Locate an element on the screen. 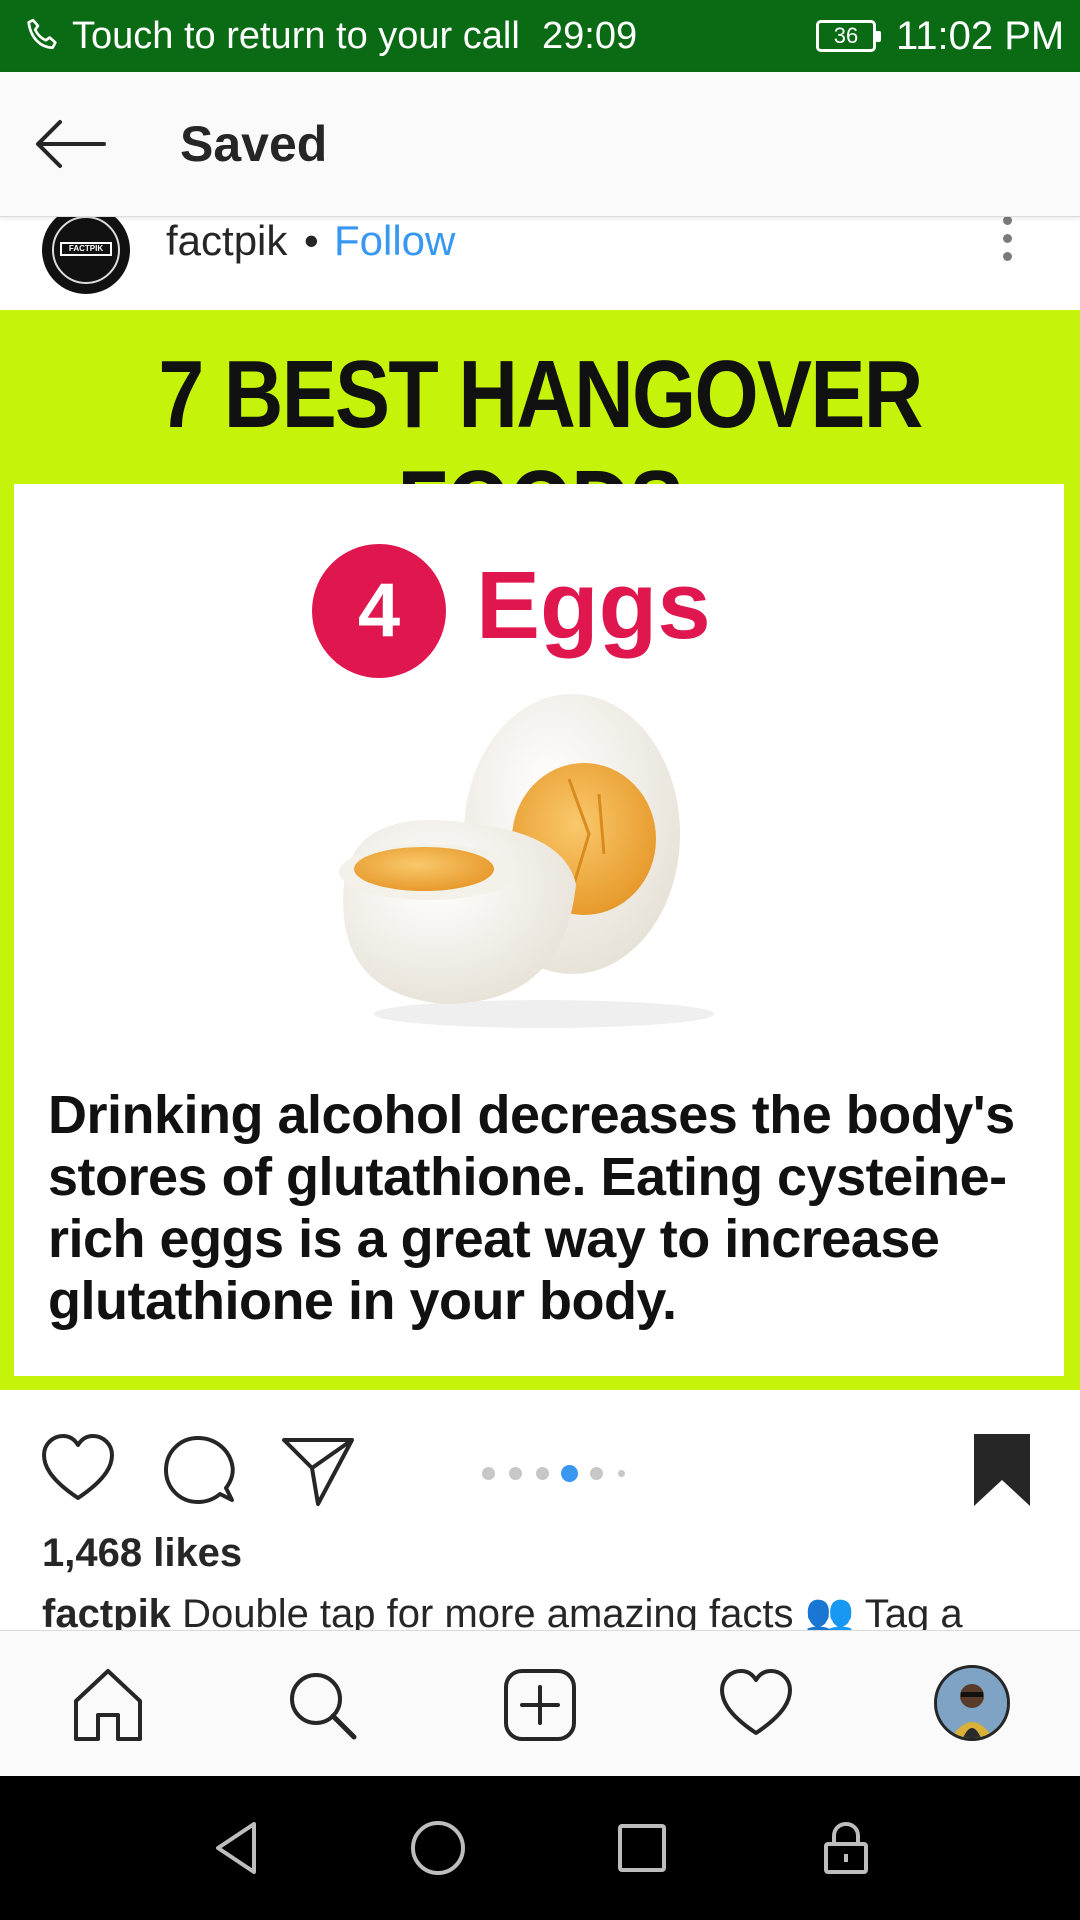 Image resolution: width=1080 pixels, height=1920 pixels. saved-bookmark-icon is located at coordinates (1002, 1470).